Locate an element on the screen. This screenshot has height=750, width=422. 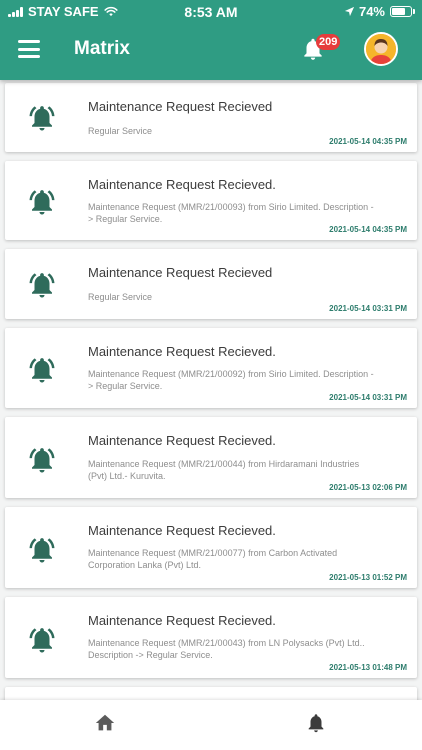
notification-count-badge: 209 is located at coordinates (328, 42).